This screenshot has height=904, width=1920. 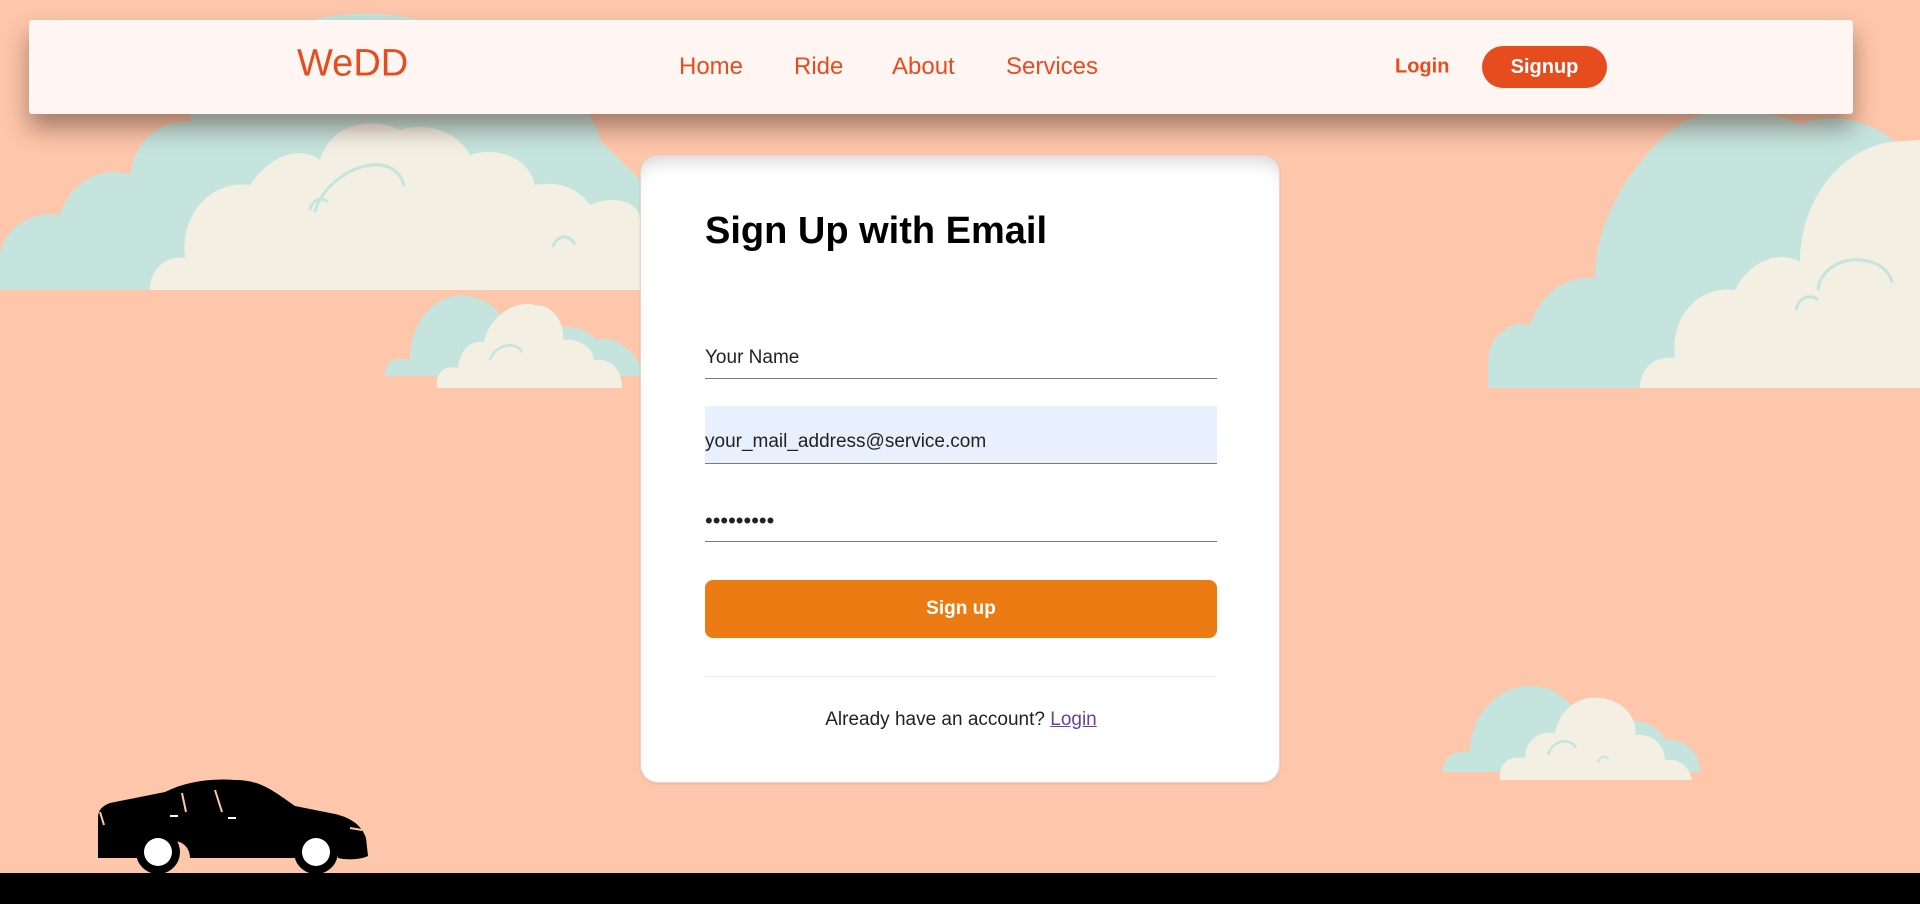 What do you see at coordinates (961, 361) in the screenshot?
I see `name-field` at bounding box center [961, 361].